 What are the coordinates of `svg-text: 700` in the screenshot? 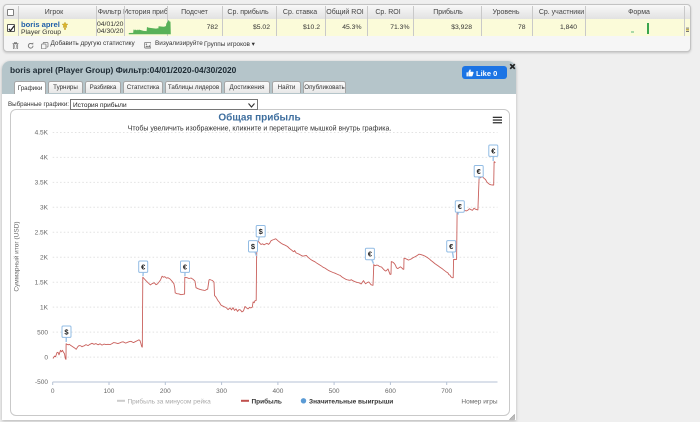 It's located at (446, 391).